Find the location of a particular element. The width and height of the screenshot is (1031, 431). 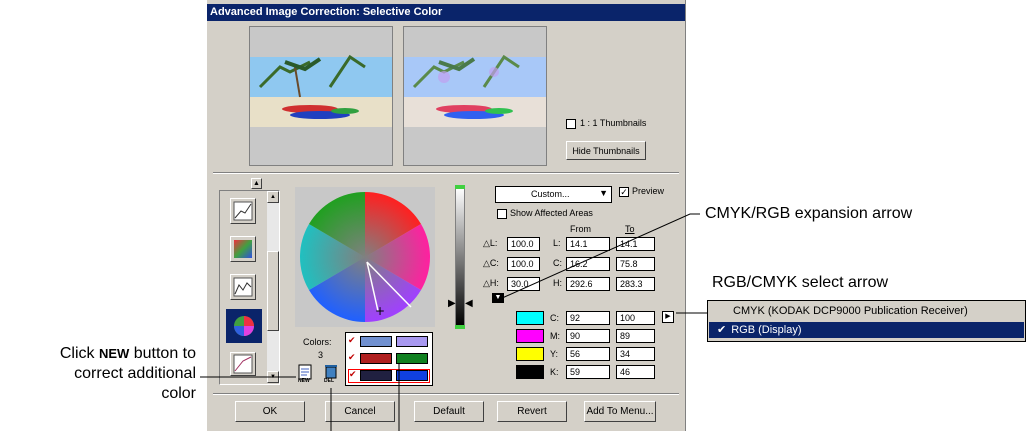

select-arrow-annotation: RGB/CMYK select arrow is located at coordinates (800, 282).